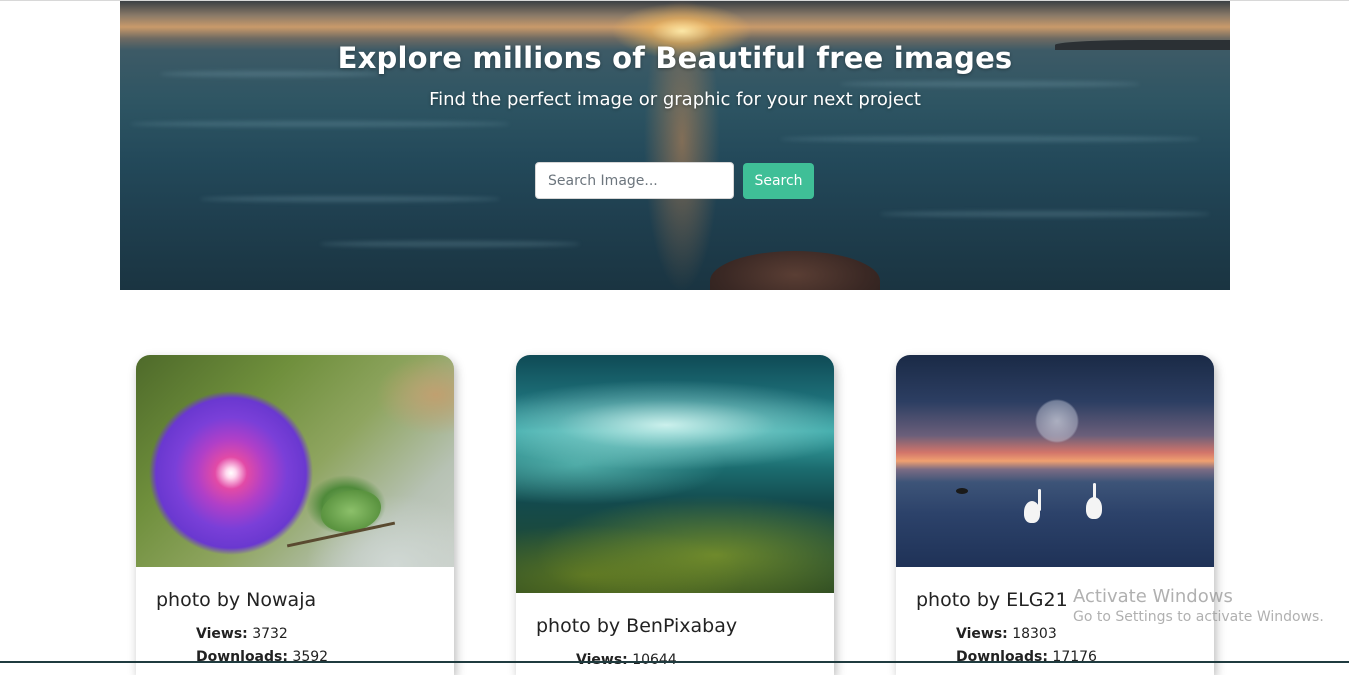  What do you see at coordinates (795, 270) in the screenshot?
I see `rock` at bounding box center [795, 270].